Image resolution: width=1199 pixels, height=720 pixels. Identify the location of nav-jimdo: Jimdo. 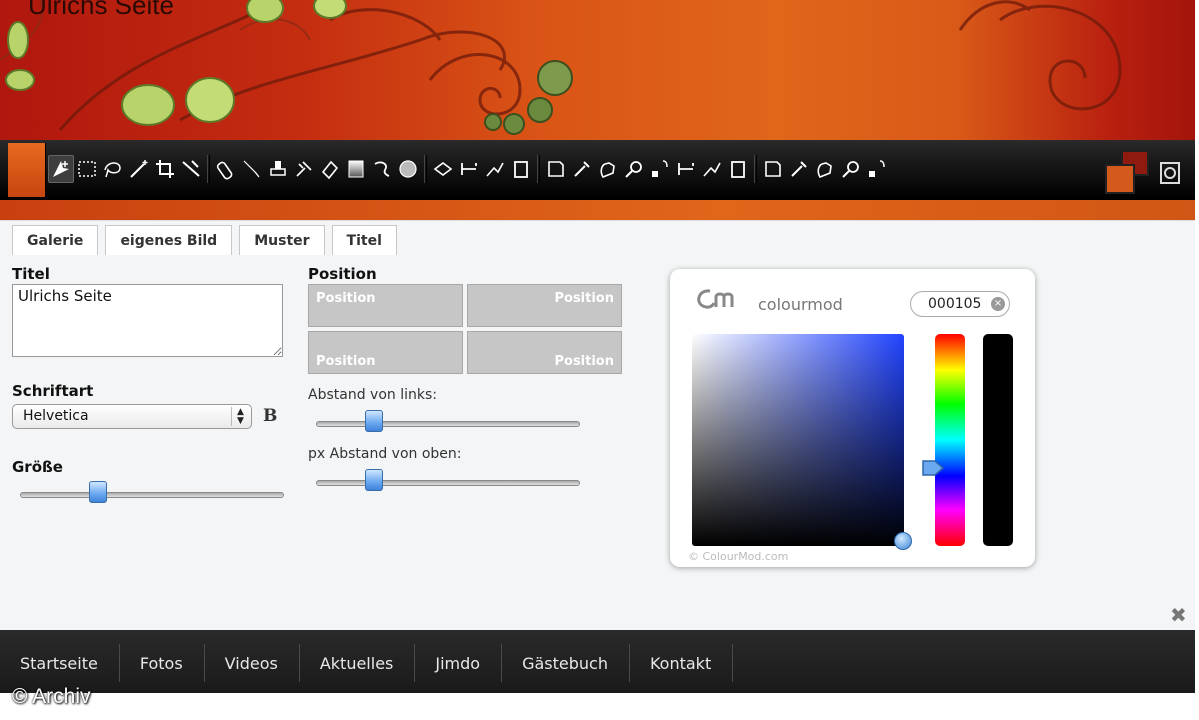
(459, 663).